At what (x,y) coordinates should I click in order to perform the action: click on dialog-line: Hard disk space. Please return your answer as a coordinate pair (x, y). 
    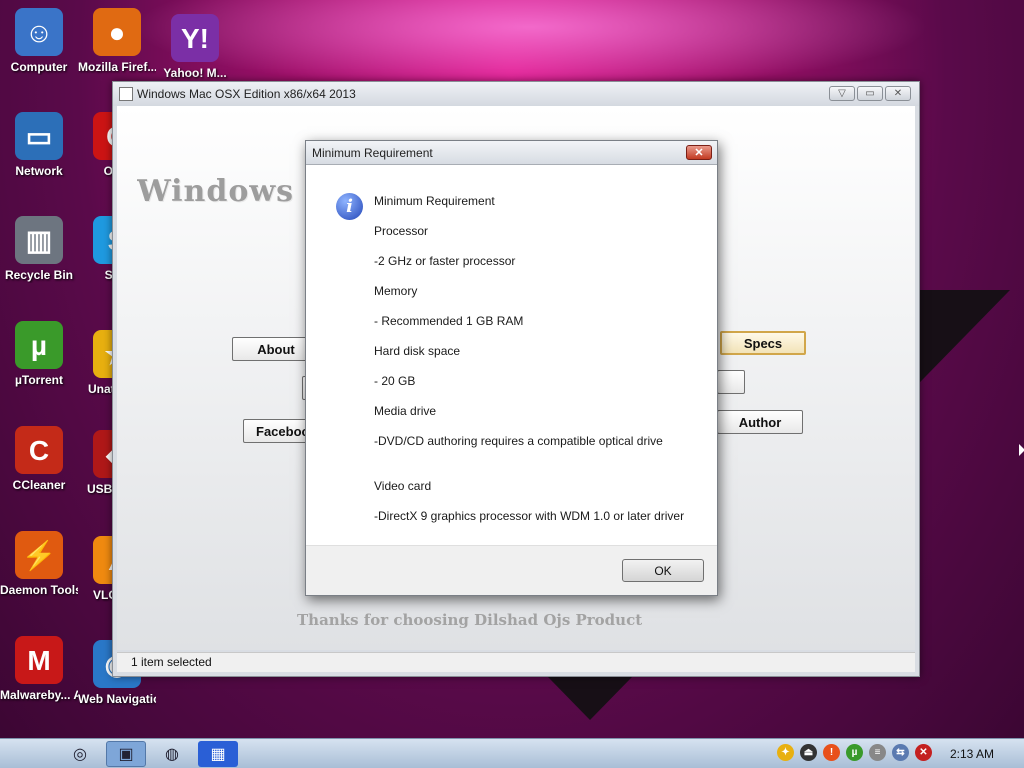
    Looking at the image, I should click on (417, 351).